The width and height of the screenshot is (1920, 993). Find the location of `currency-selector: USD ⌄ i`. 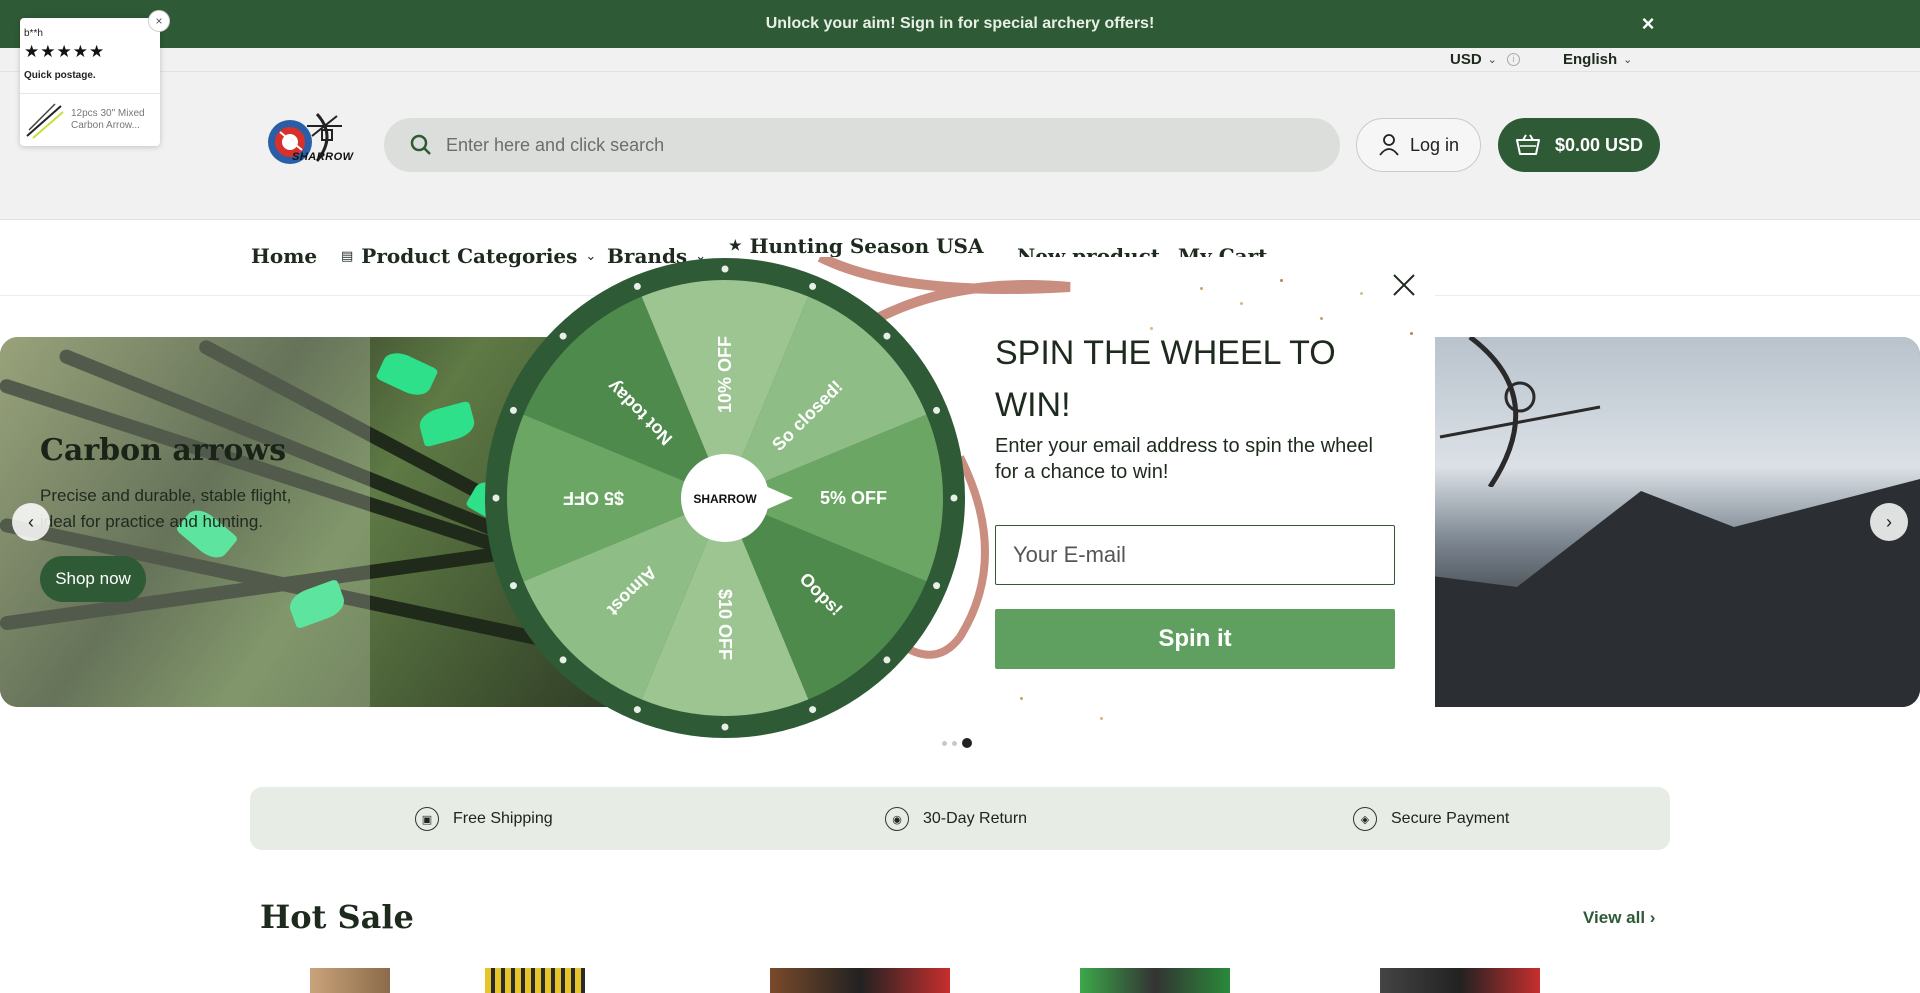

currency-selector: USD ⌄ i is located at coordinates (1485, 59).